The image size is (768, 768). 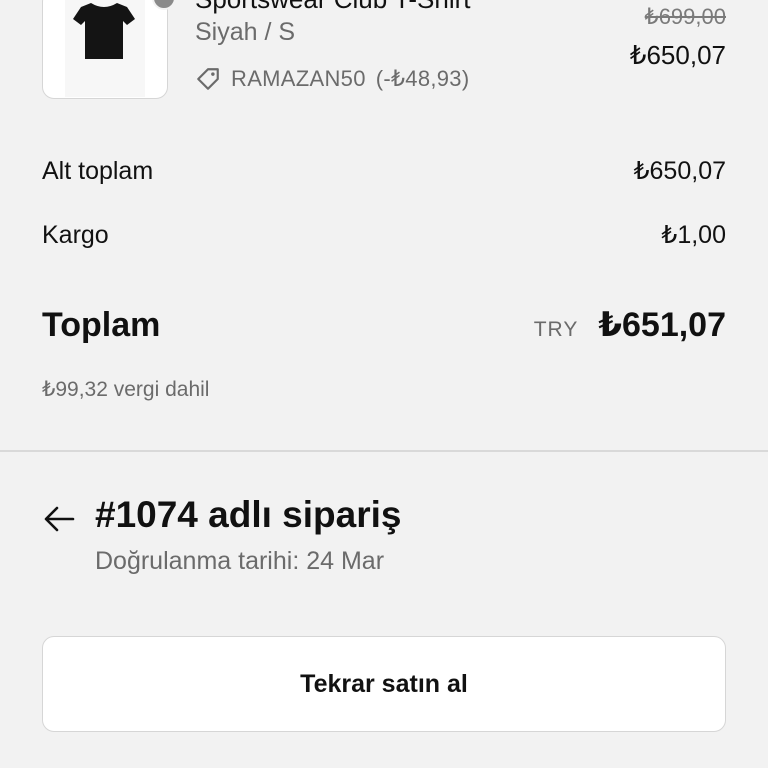 What do you see at coordinates (248, 514) in the screenshot?
I see `order-title: #1074 adlı sipariş` at bounding box center [248, 514].